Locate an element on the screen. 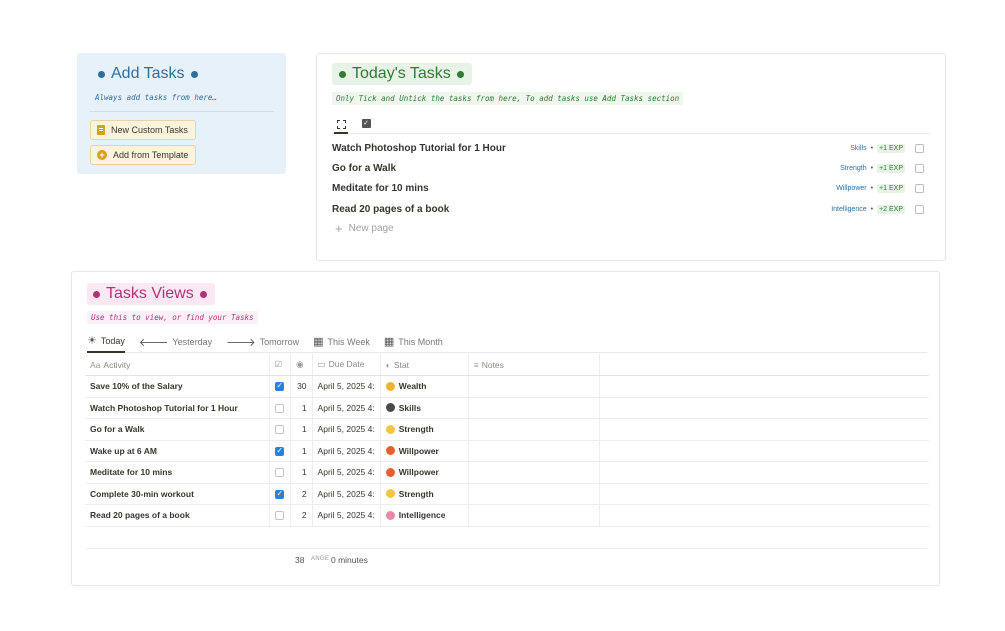  column-header-activity: Aa Activity is located at coordinates (177, 365).